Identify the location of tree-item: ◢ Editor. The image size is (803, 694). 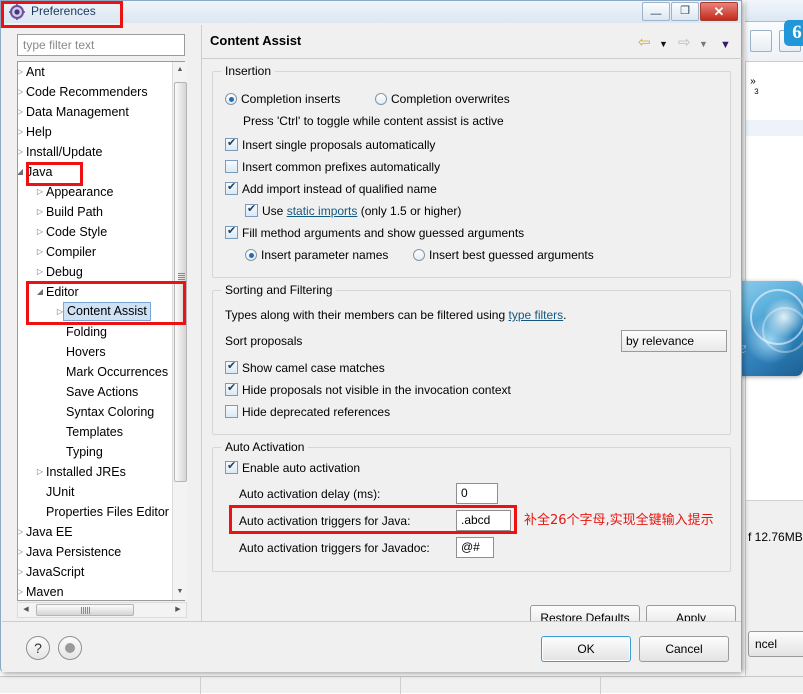
(93, 292).